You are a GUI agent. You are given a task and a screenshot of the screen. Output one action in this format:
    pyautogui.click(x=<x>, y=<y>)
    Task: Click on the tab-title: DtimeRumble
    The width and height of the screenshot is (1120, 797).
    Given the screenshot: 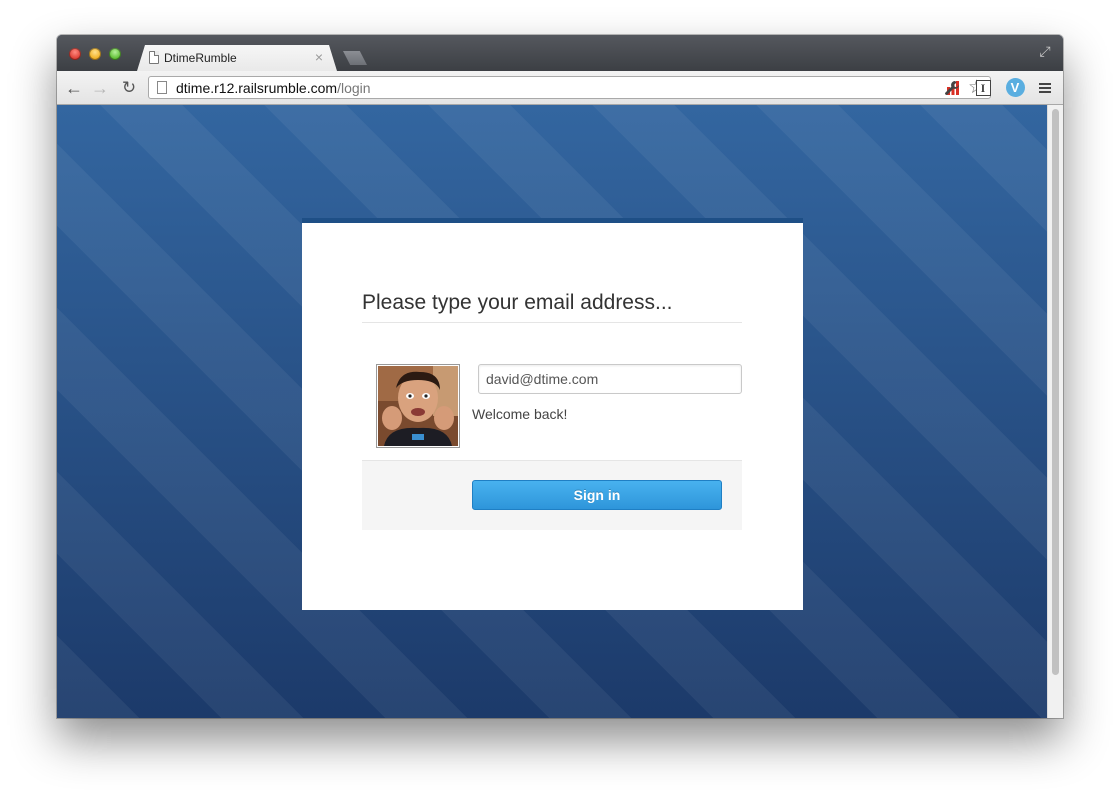 What is the action you would take?
    pyautogui.click(x=200, y=58)
    